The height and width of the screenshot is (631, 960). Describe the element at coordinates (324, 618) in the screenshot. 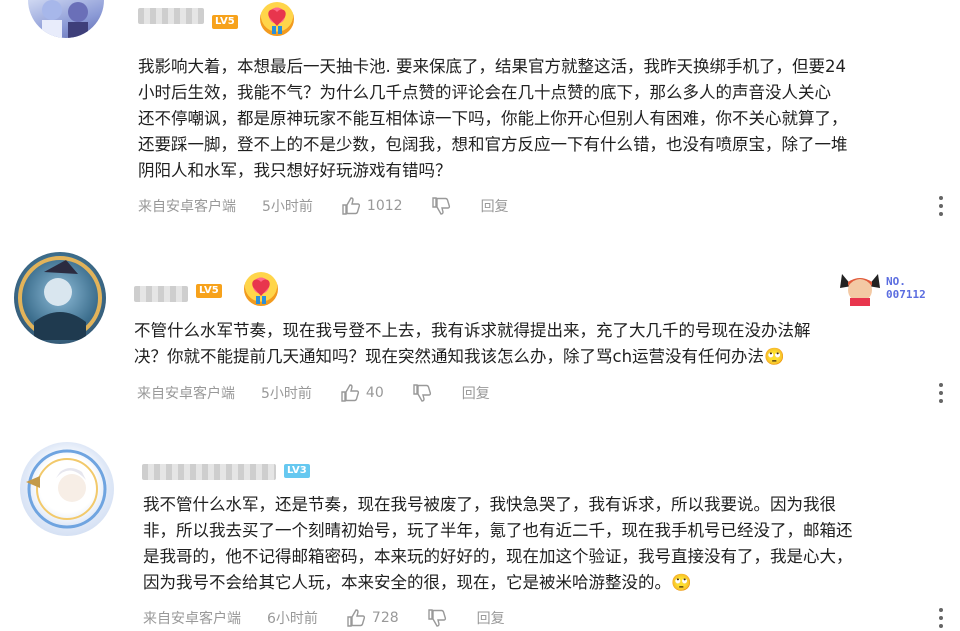

I see `comment-meta: 来自安卓客户端 6小时前 728 回复` at that location.